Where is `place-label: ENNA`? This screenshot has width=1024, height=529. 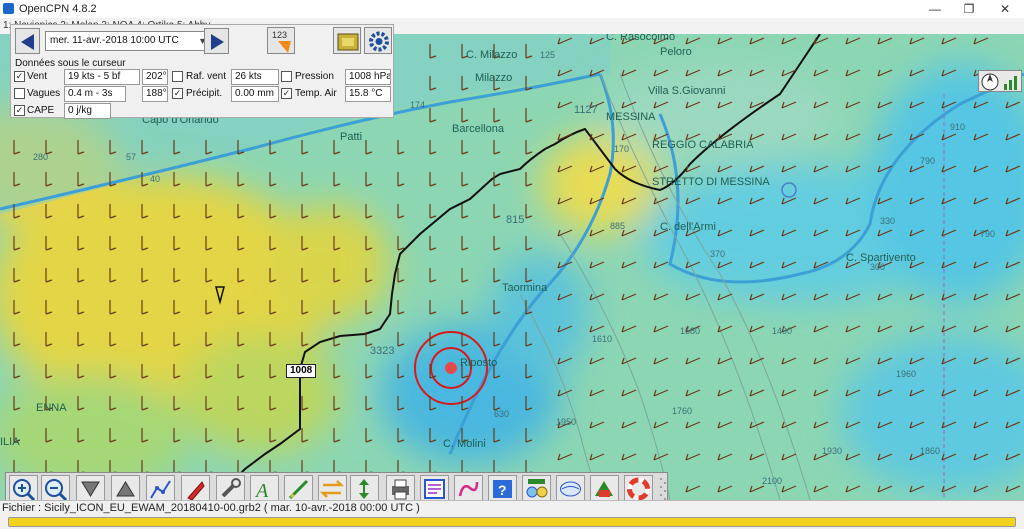
place-label: ENNA is located at coordinates (51, 408).